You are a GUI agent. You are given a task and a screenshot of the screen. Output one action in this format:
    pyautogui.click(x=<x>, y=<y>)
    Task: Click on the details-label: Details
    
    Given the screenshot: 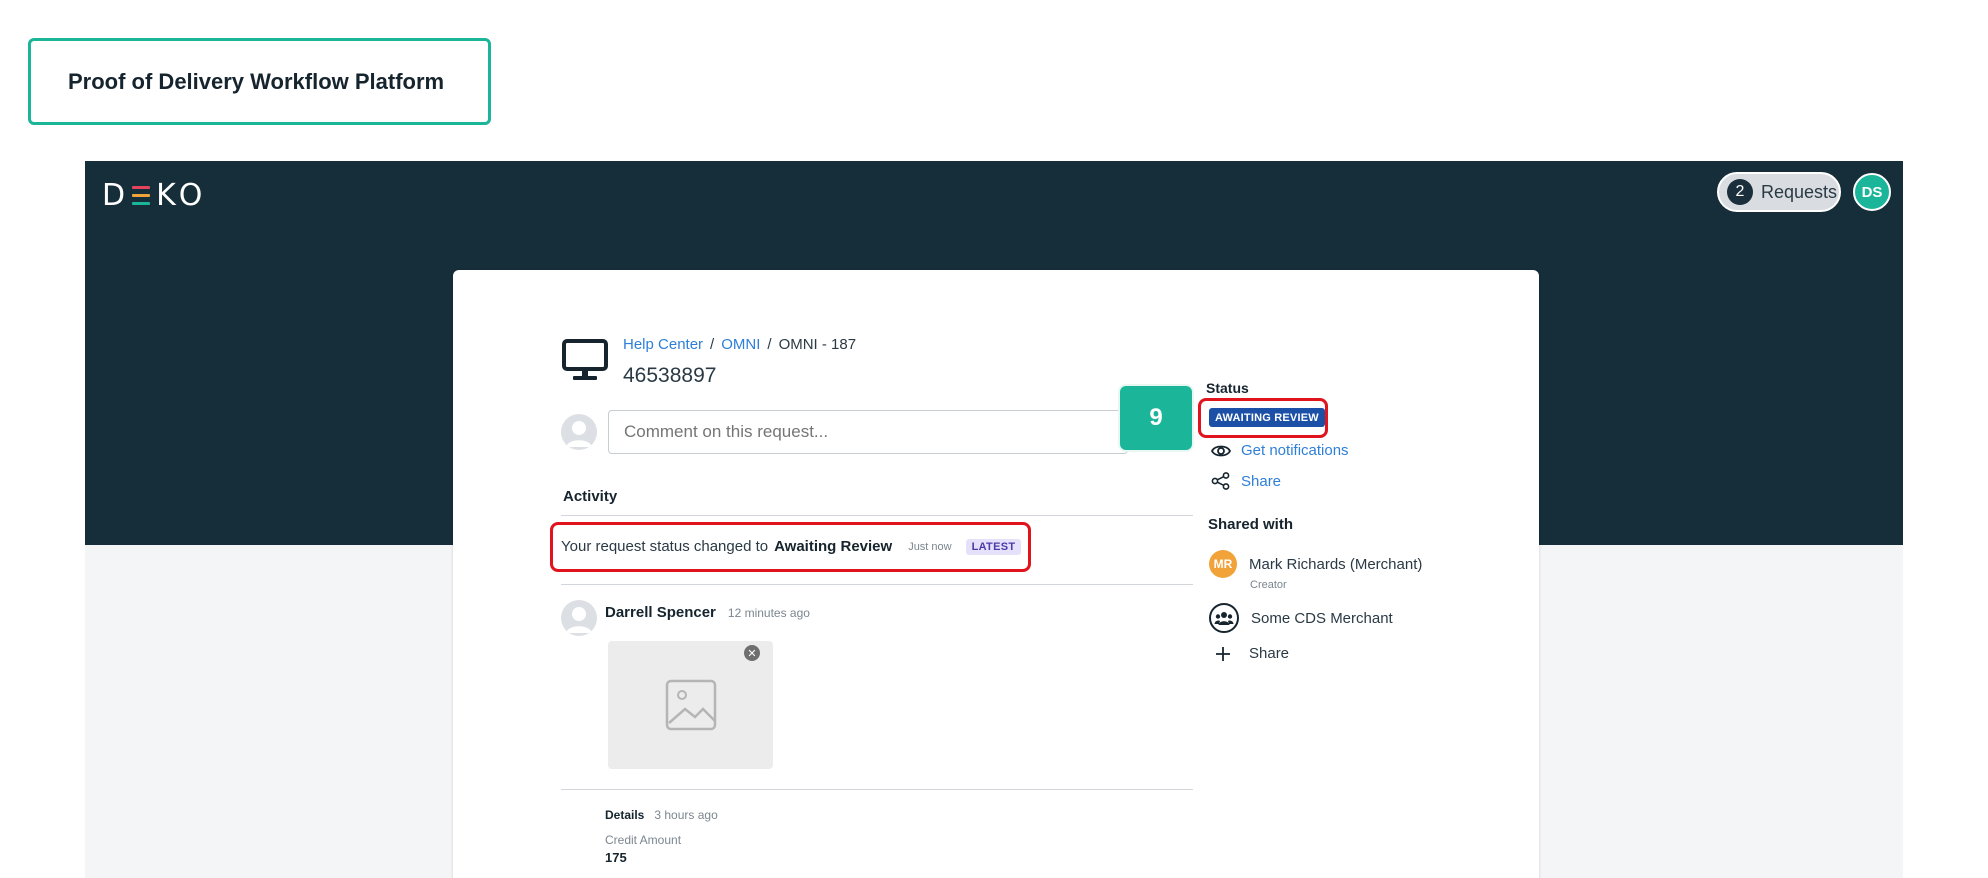 What is the action you would take?
    pyautogui.click(x=625, y=815)
    